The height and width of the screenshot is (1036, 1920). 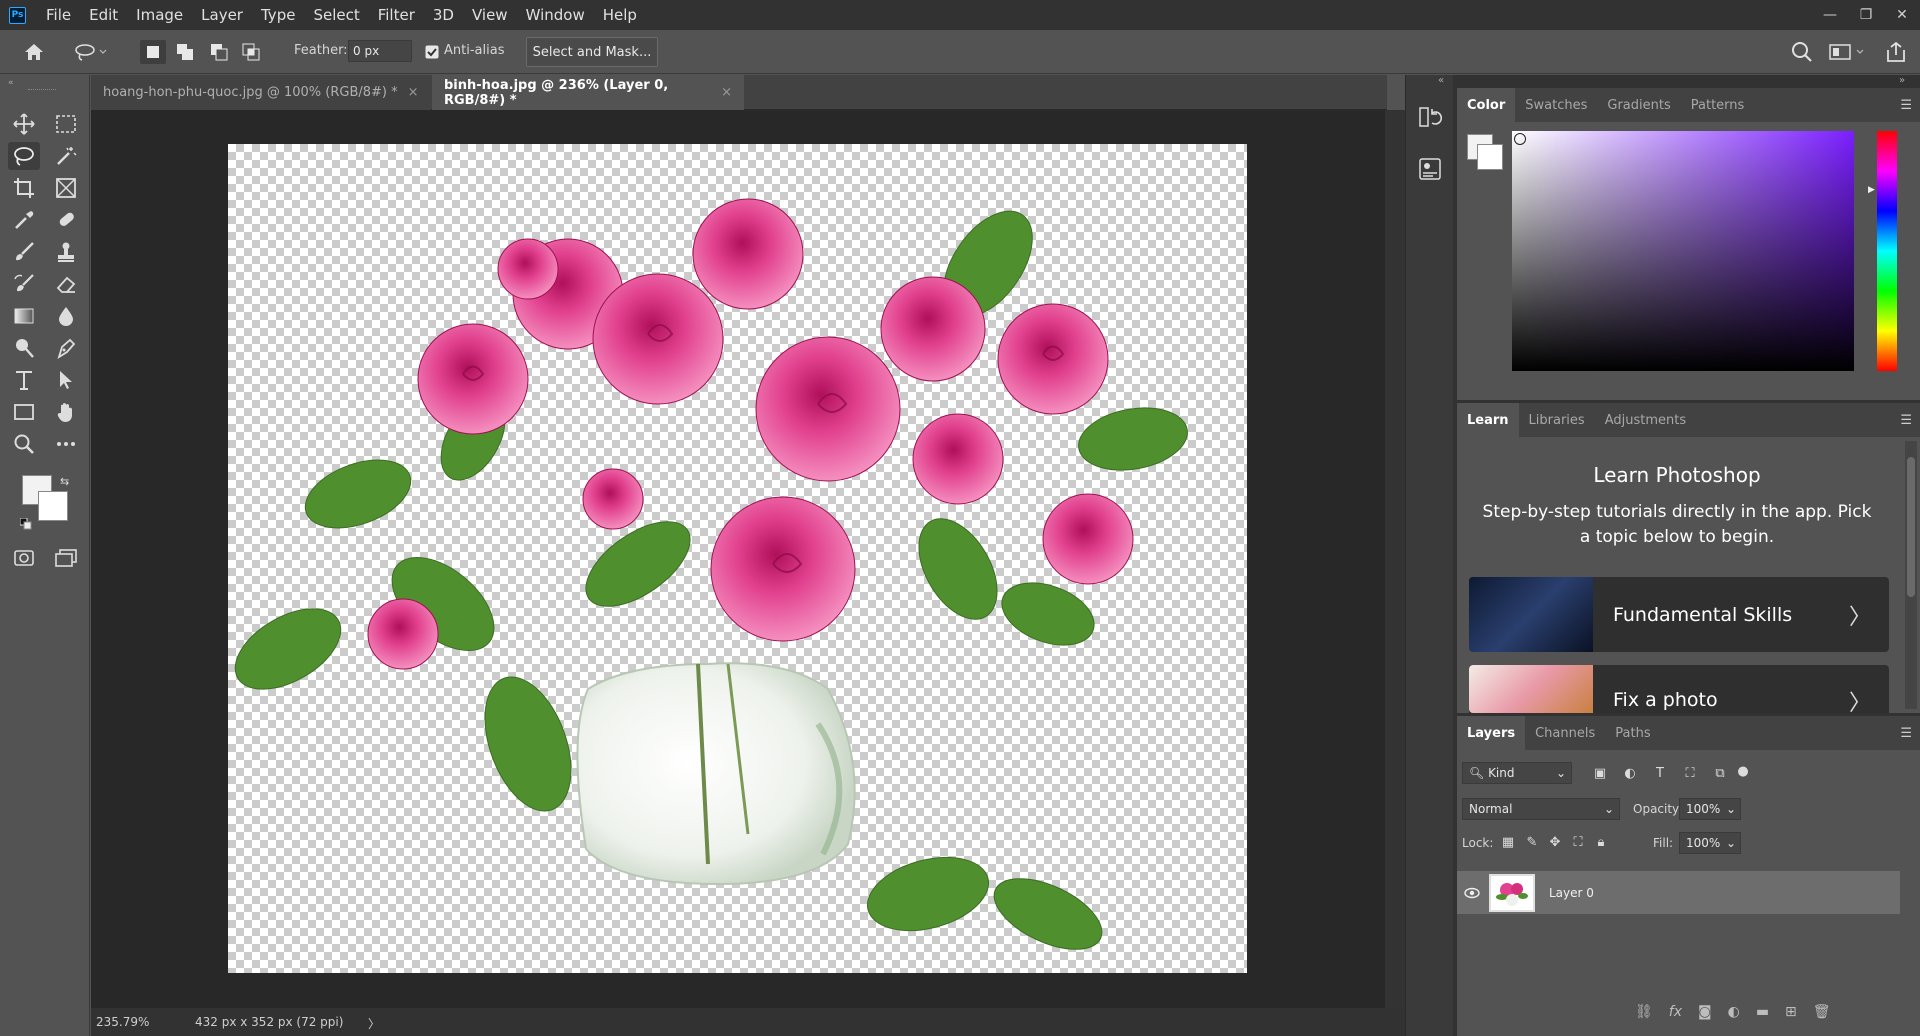 What do you see at coordinates (1532, 842) in the screenshot?
I see `lock-image-pixels-icon: ✎` at bounding box center [1532, 842].